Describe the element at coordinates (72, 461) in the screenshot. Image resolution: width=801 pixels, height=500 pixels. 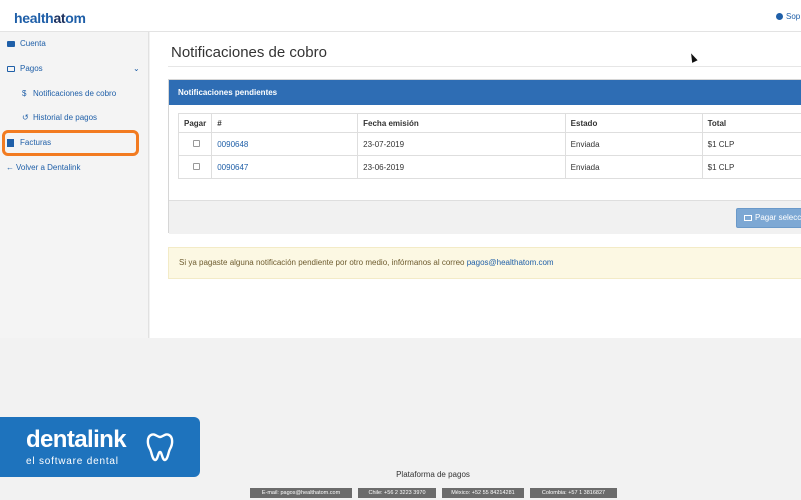
I see `dentalink-tagline: el software dental` at that location.